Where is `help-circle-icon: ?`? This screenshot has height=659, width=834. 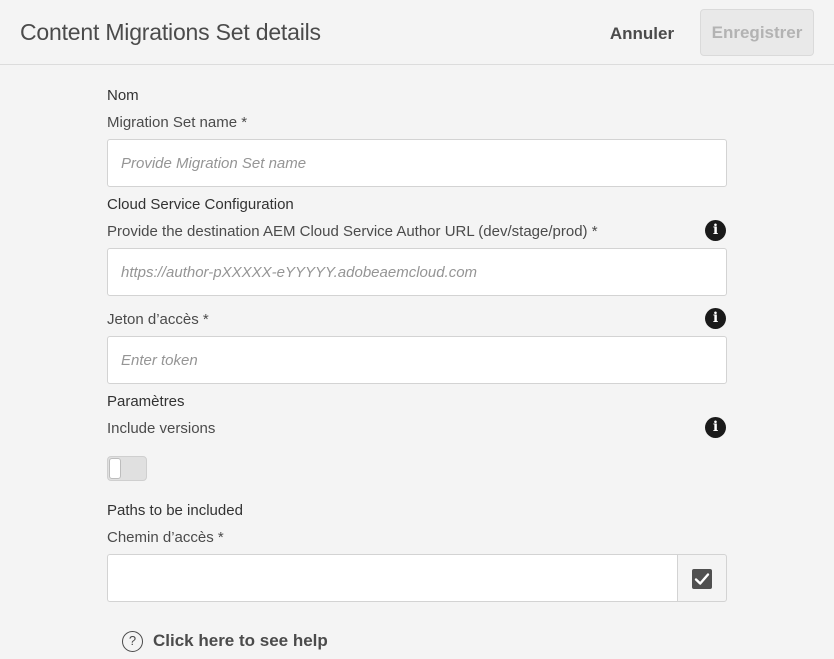 help-circle-icon: ? is located at coordinates (132, 641).